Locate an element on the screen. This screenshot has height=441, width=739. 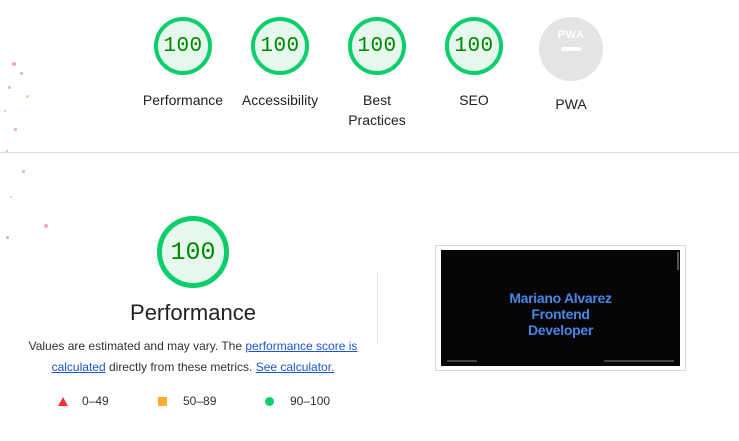
screenshot-thumbnail: Mariano Alvarez Frontend Developer is located at coordinates (560, 308).